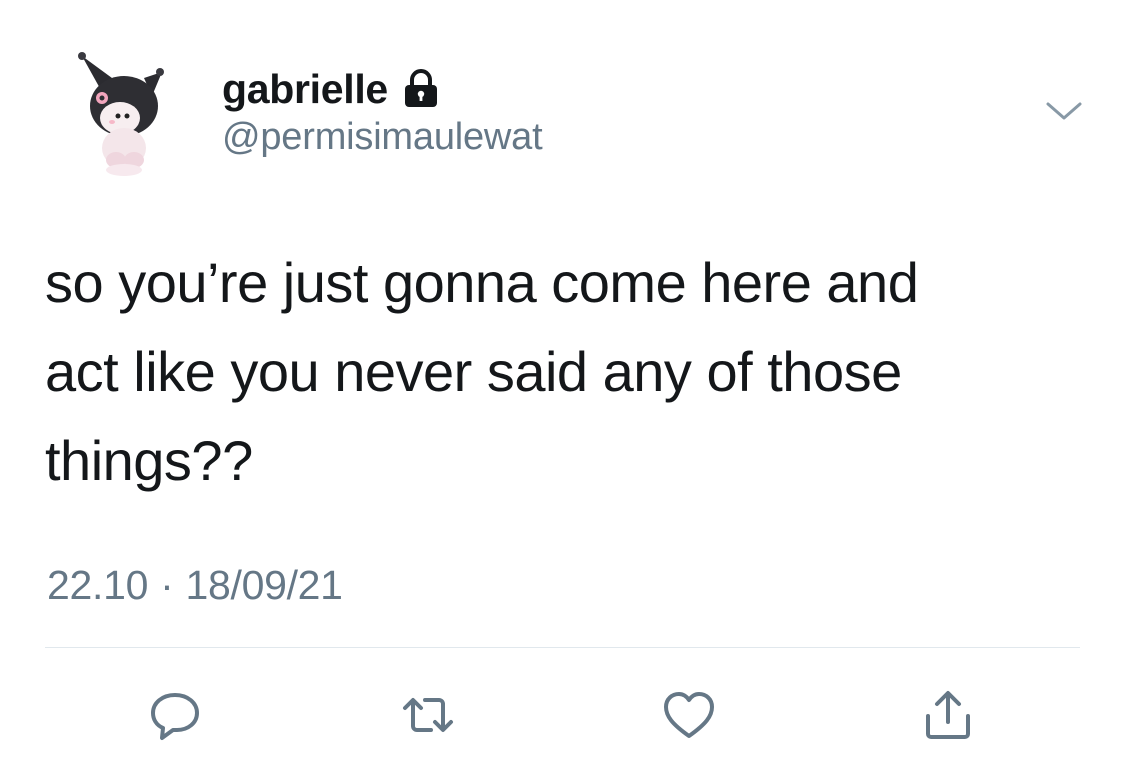 The image size is (1125, 781). Describe the element at coordinates (473, 371) in the screenshot. I see `tweet-line: act like you never said any of those` at that location.